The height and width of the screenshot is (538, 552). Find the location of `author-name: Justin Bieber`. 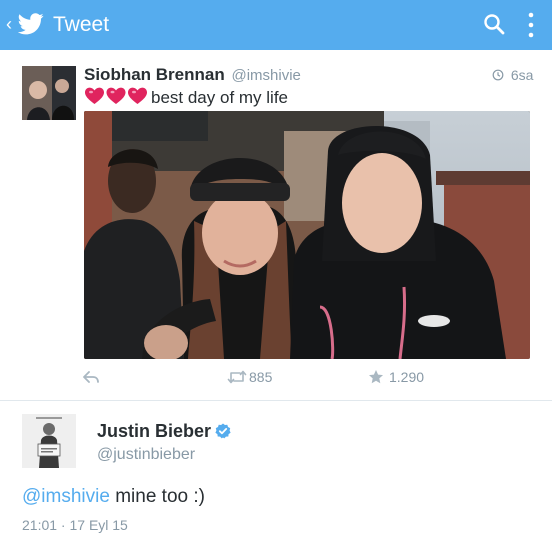

author-name: Justin Bieber is located at coordinates (164, 431).